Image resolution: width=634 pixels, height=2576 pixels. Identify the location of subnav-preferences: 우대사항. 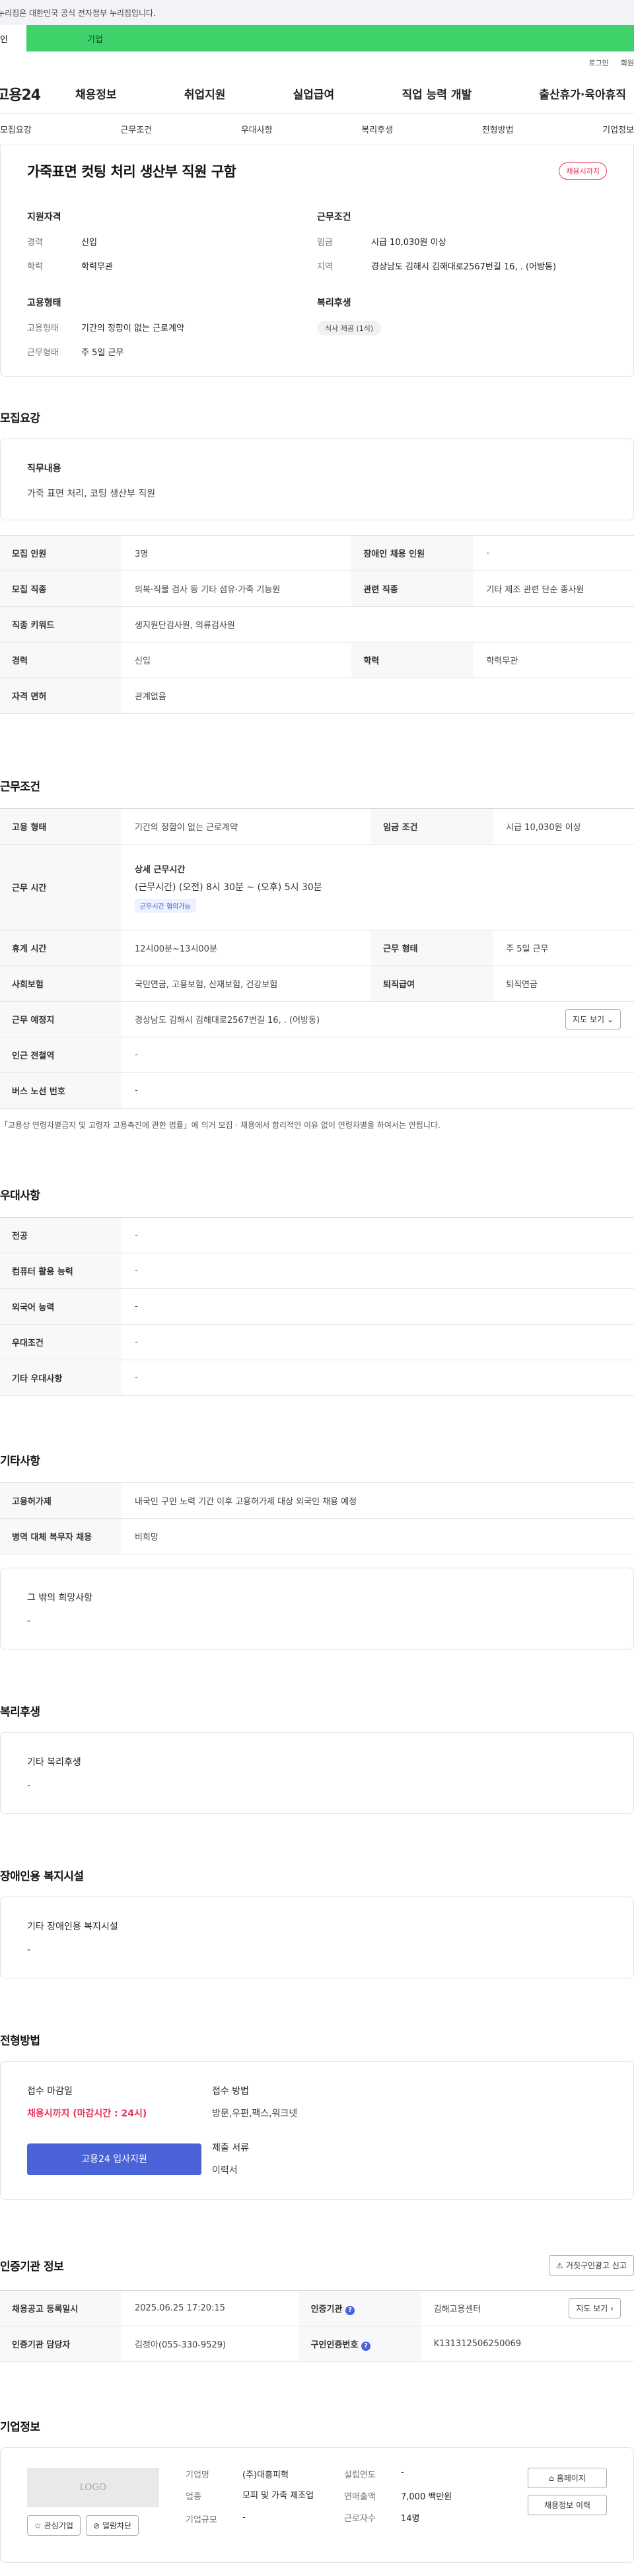
(257, 129).